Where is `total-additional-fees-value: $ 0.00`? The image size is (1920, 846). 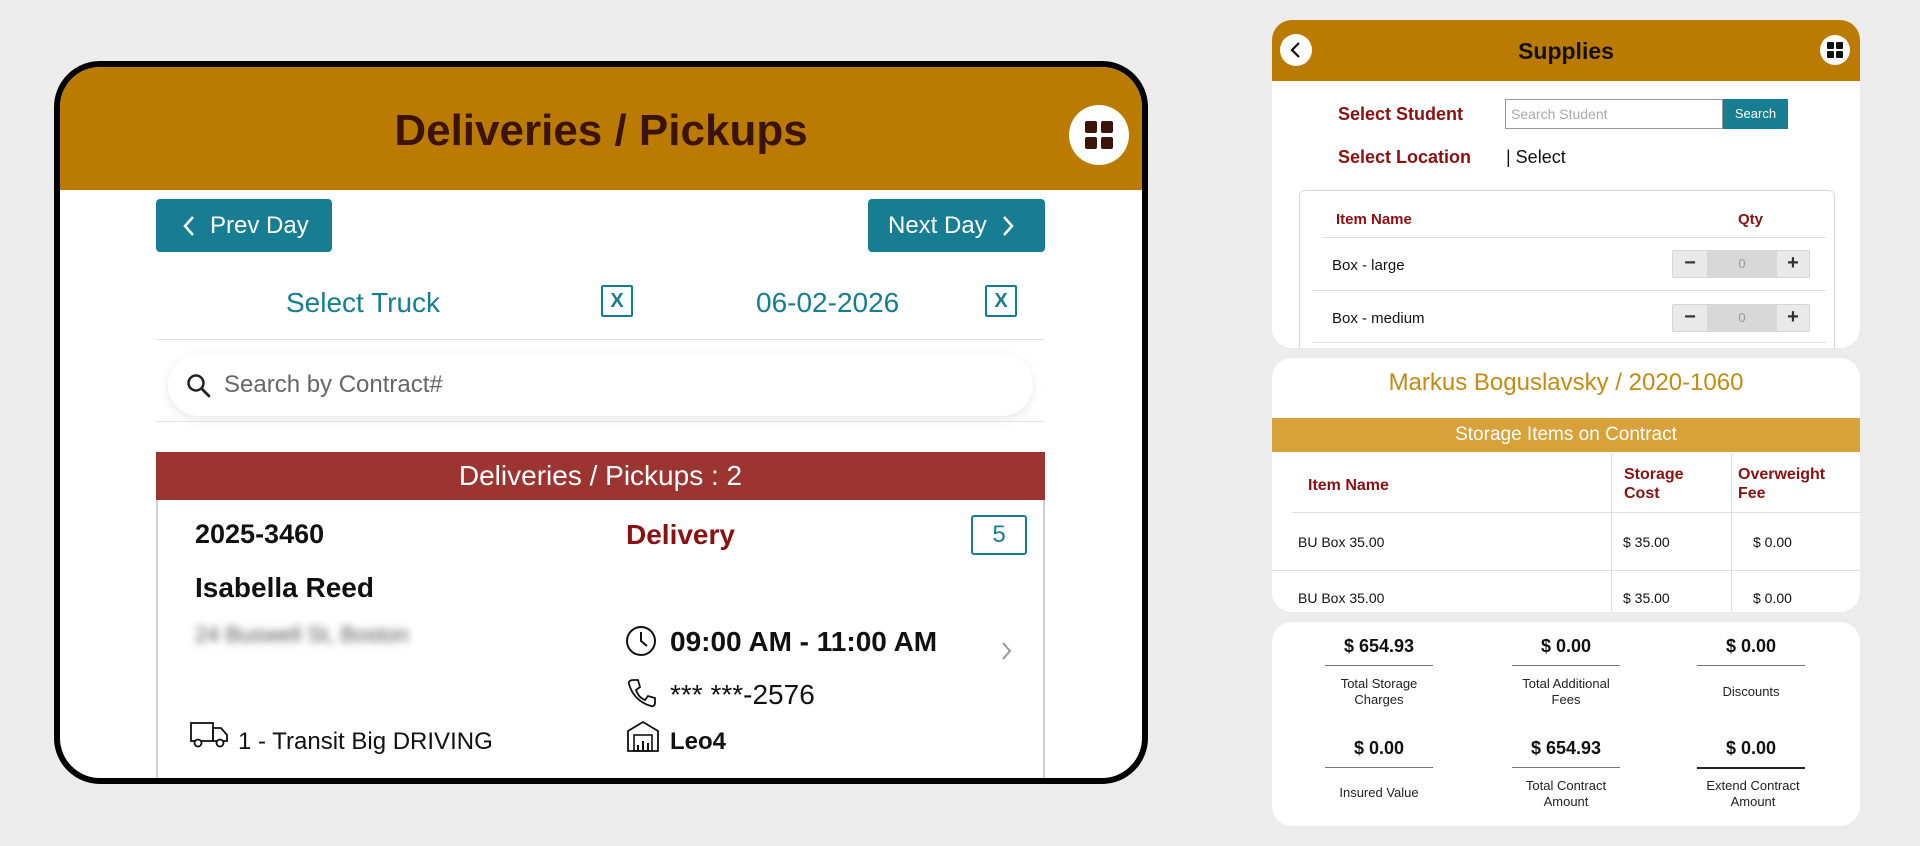
total-additional-fees-value: $ 0.00 is located at coordinates (1566, 646).